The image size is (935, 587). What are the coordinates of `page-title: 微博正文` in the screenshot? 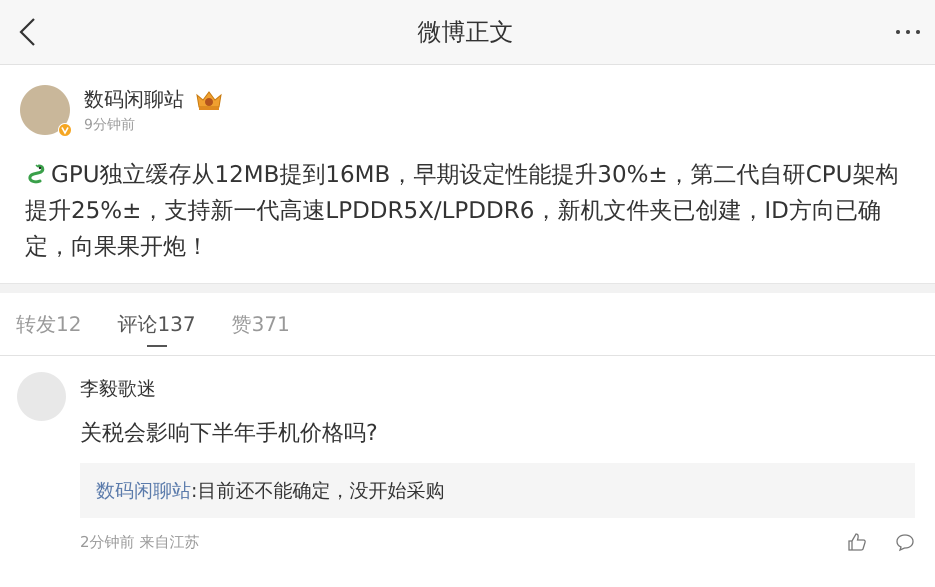 It's located at (466, 32).